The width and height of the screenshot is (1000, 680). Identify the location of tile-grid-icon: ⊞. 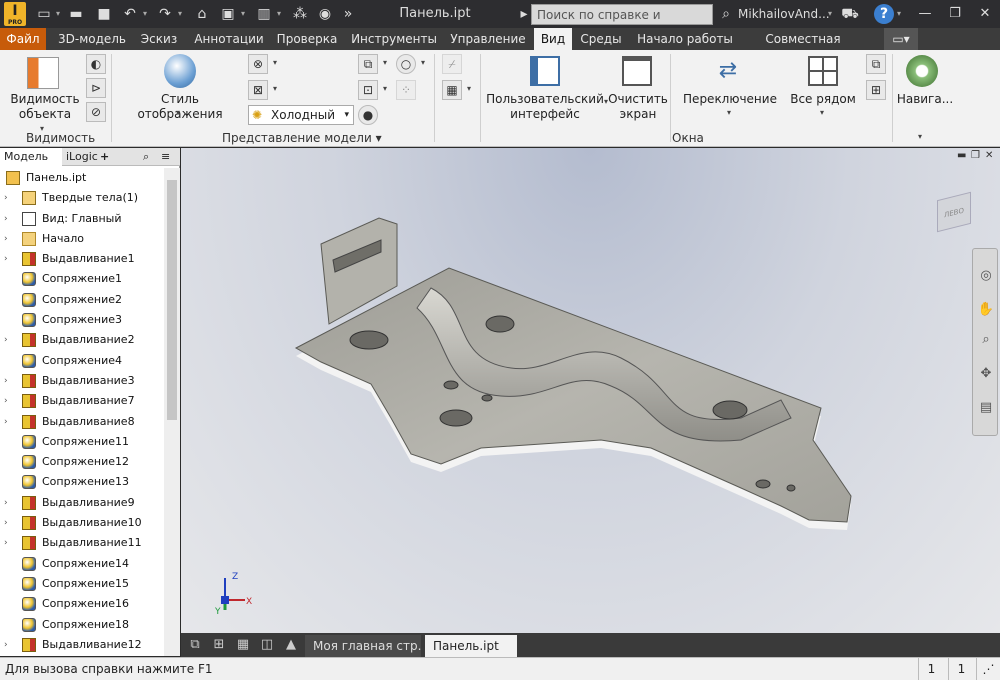
(219, 645).